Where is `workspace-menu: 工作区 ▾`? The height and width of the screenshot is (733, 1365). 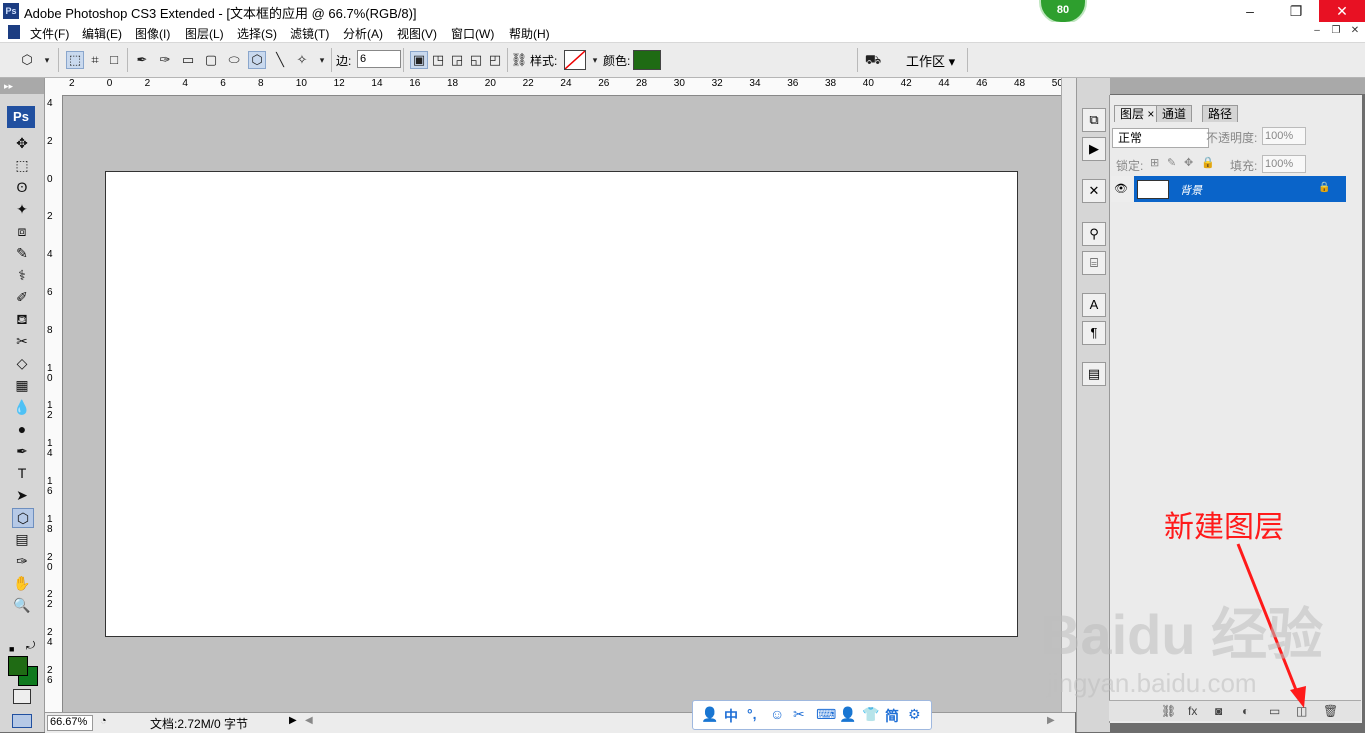
workspace-menu: 工作区 ▾ is located at coordinates (930, 60).